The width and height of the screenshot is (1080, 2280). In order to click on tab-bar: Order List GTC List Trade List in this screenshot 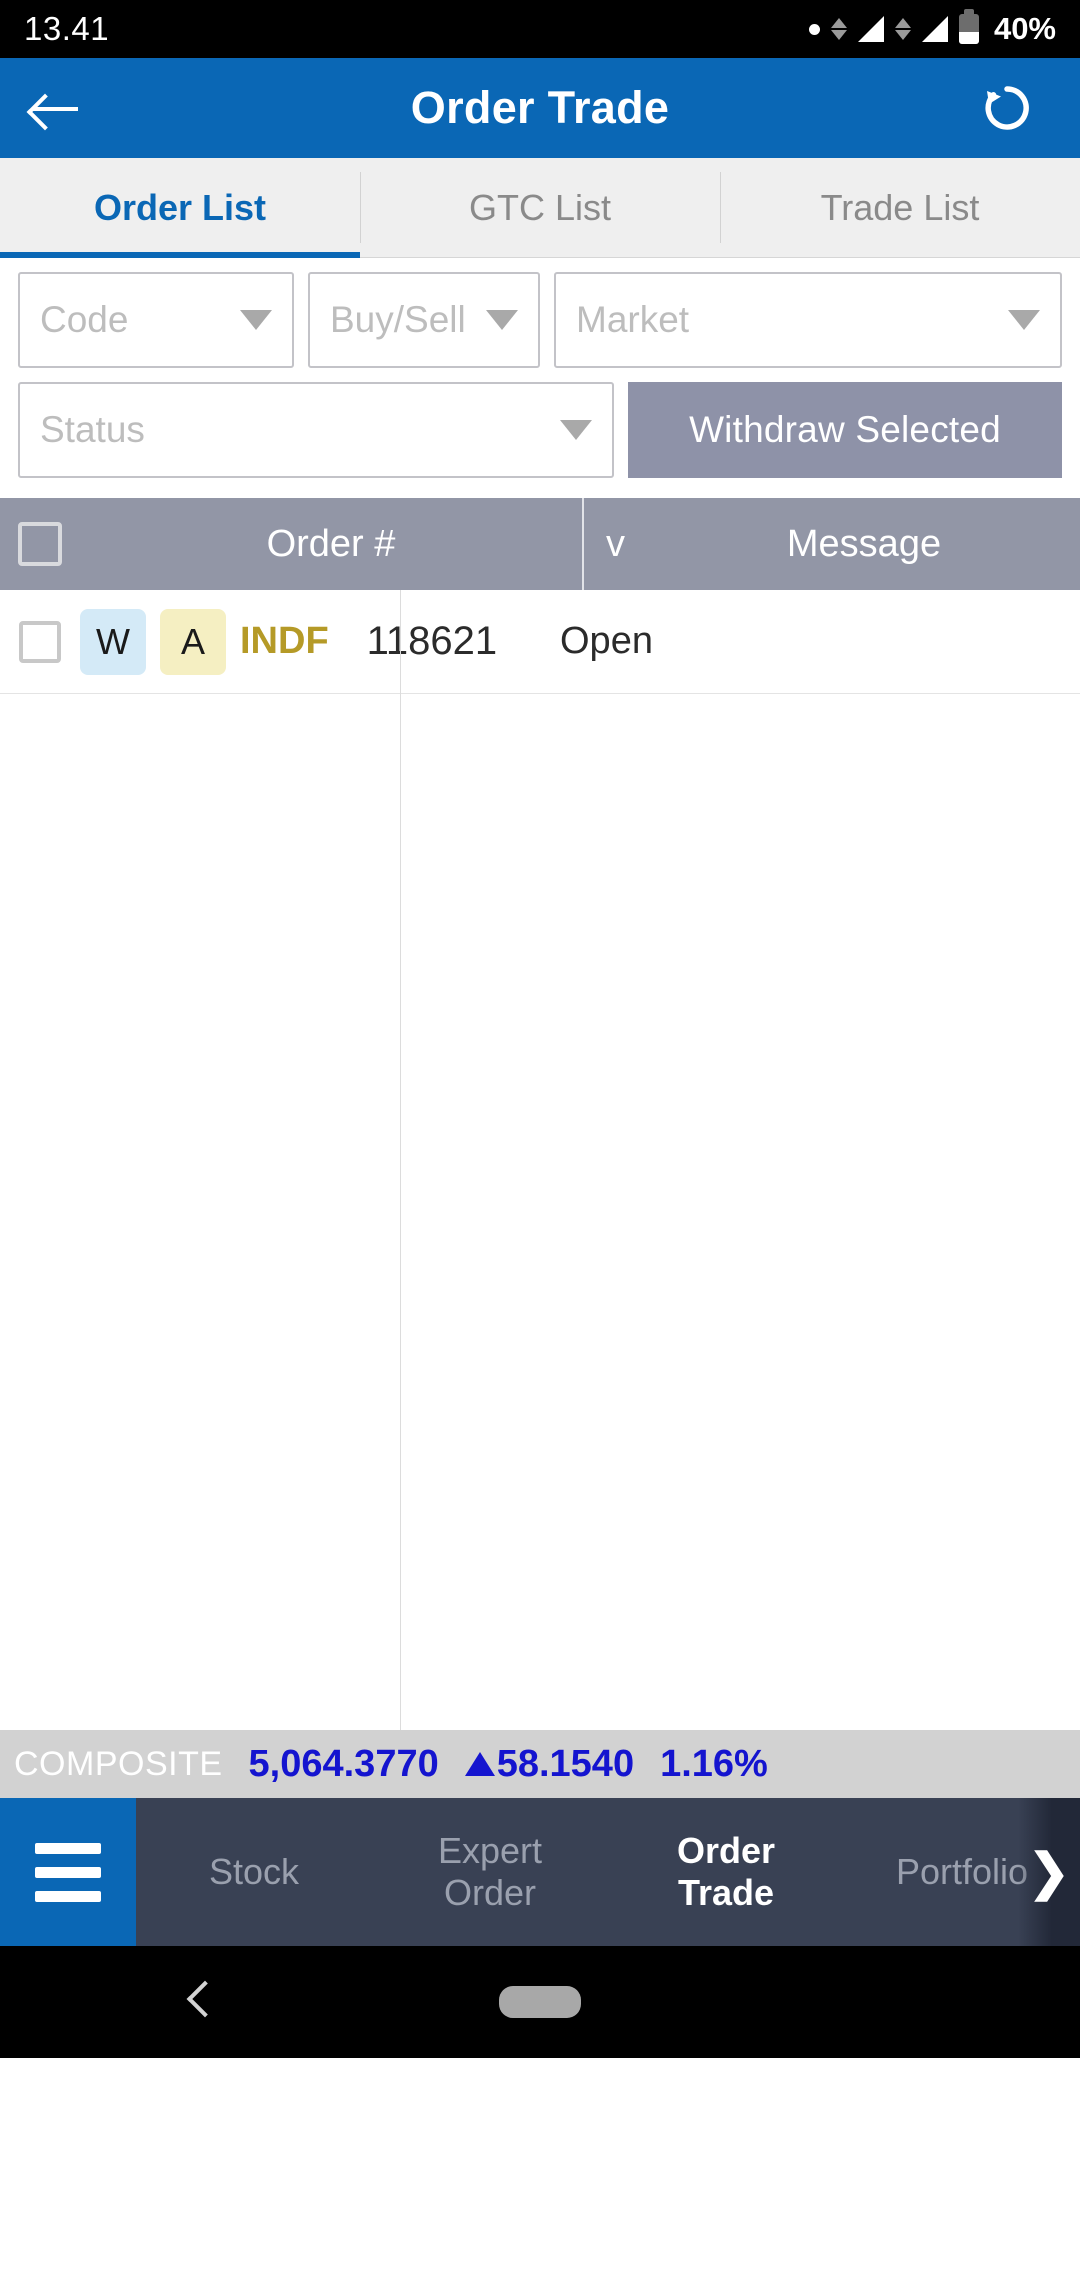, I will do `click(540, 208)`.